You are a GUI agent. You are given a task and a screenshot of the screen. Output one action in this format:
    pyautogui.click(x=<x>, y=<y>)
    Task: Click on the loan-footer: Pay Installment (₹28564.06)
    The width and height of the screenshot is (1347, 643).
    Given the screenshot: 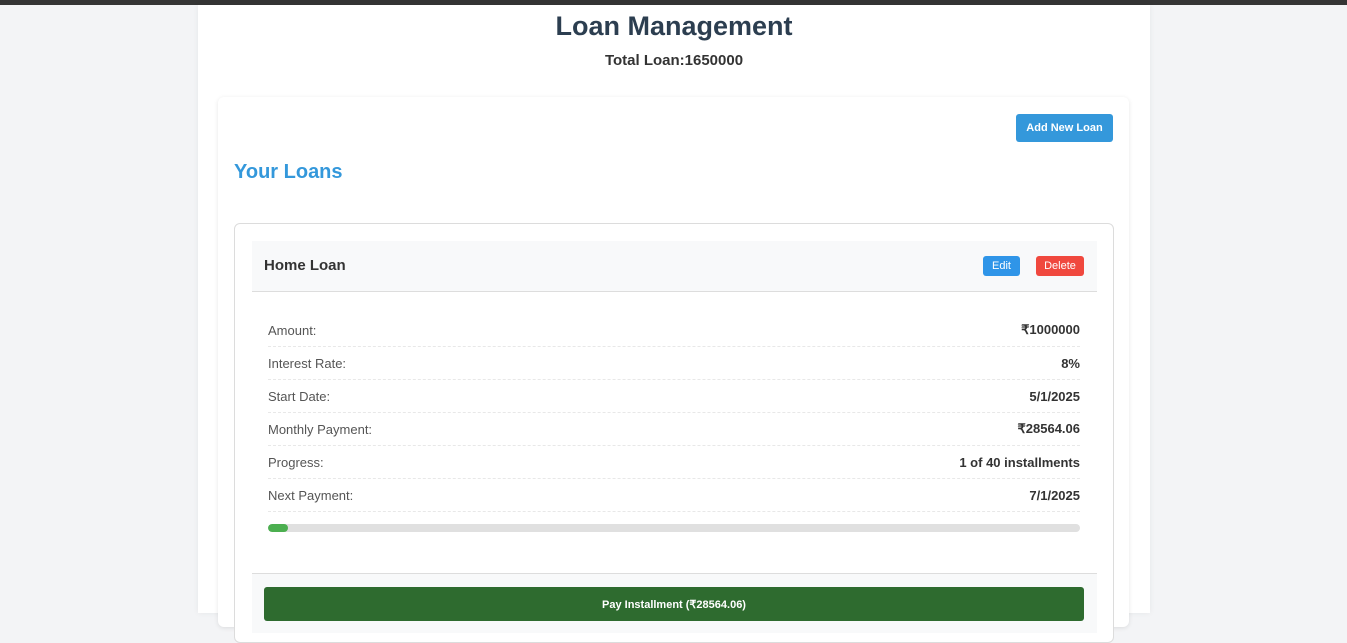 What is the action you would take?
    pyautogui.click(x=674, y=603)
    